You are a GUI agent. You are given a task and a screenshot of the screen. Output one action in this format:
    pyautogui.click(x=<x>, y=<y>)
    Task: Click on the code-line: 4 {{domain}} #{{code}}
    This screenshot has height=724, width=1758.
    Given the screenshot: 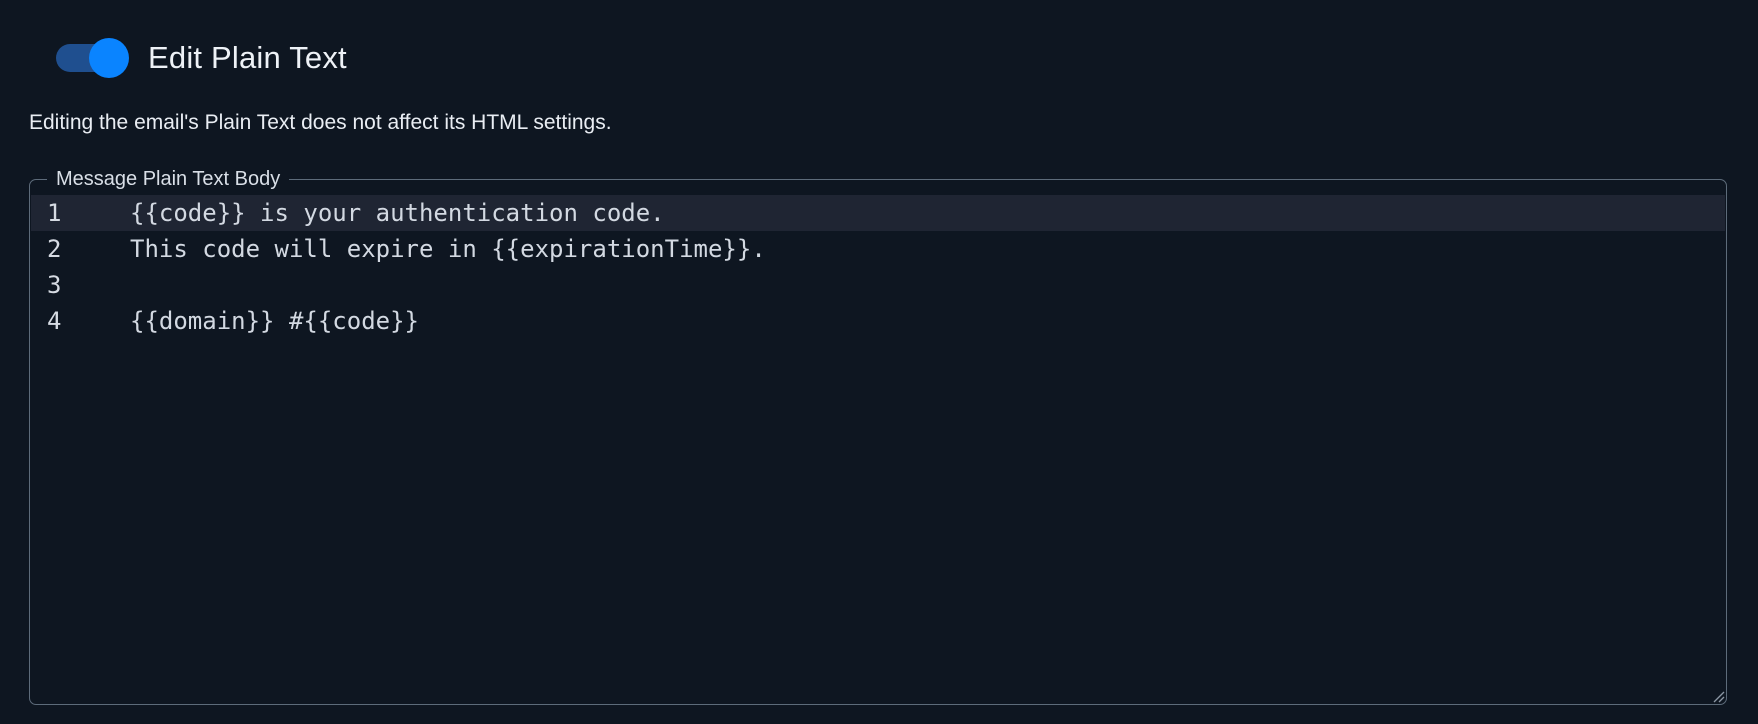 What is the action you would take?
    pyautogui.click(x=878, y=321)
    